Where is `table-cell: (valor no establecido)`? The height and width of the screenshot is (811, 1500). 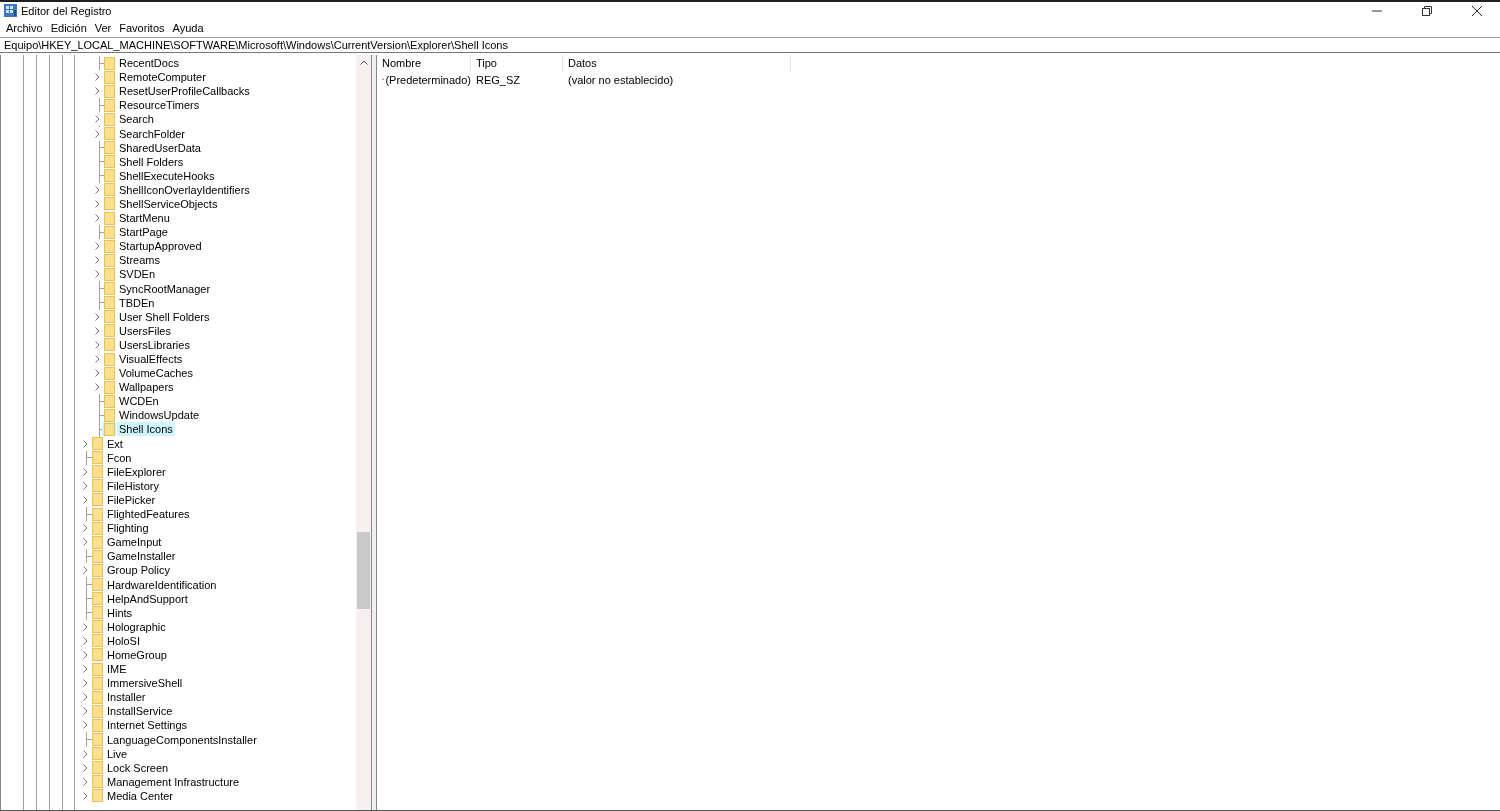
table-cell: (valor no establecido) is located at coordinates (621, 79).